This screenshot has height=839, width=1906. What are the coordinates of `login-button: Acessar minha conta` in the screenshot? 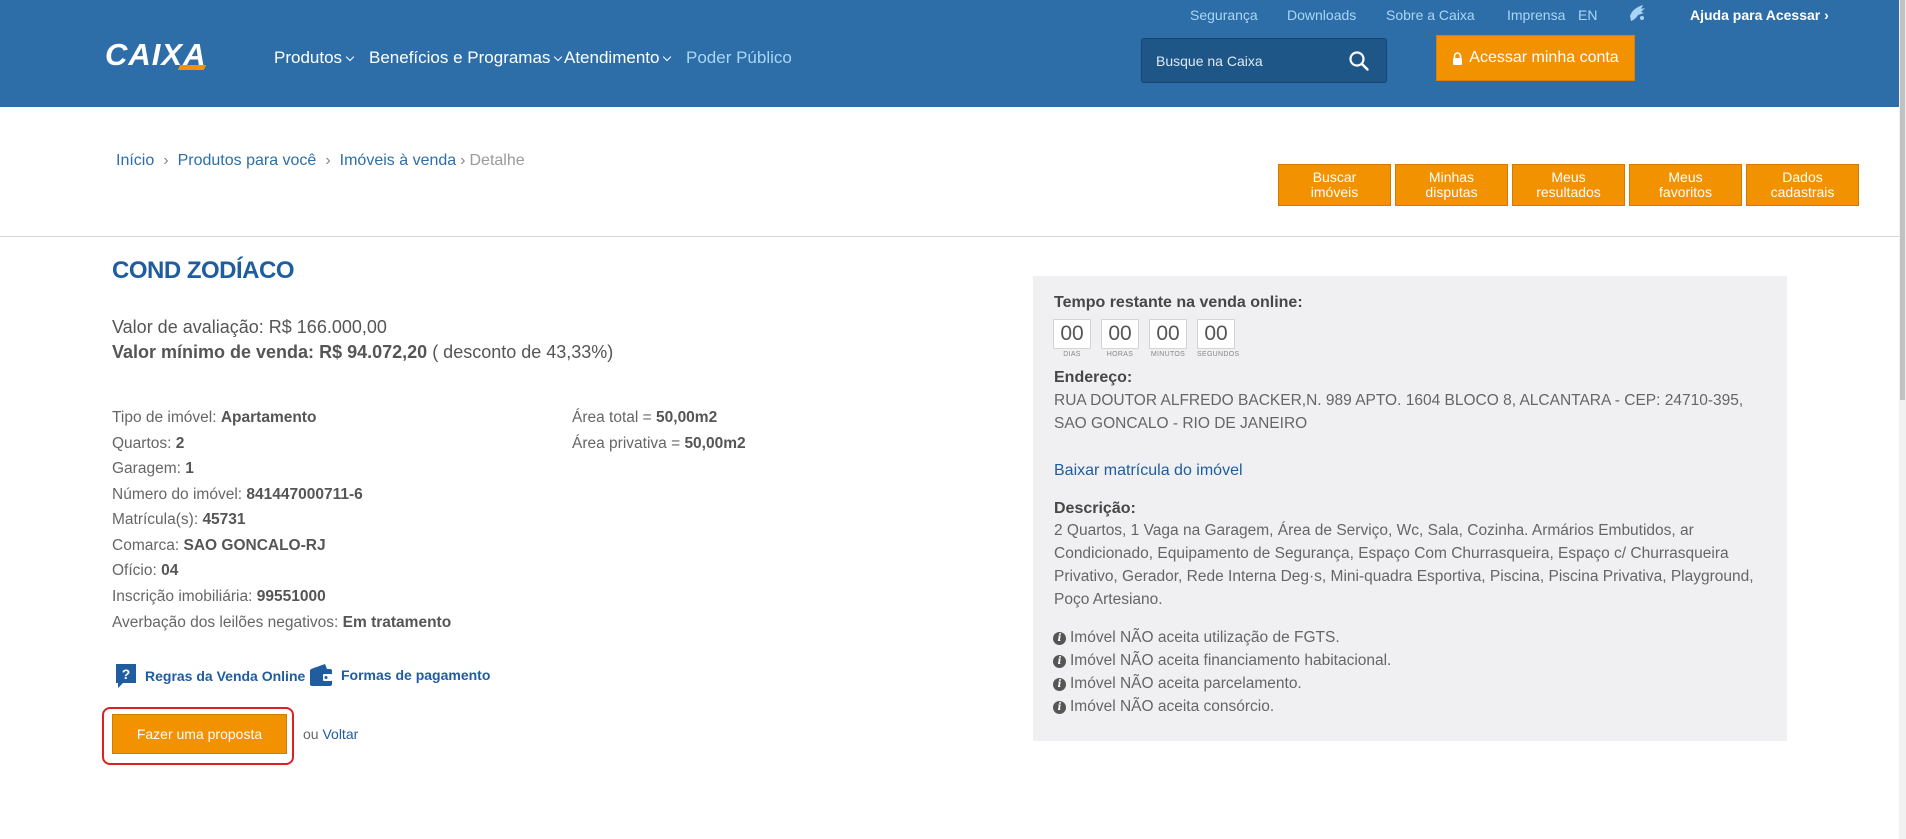 It's located at (1535, 58).